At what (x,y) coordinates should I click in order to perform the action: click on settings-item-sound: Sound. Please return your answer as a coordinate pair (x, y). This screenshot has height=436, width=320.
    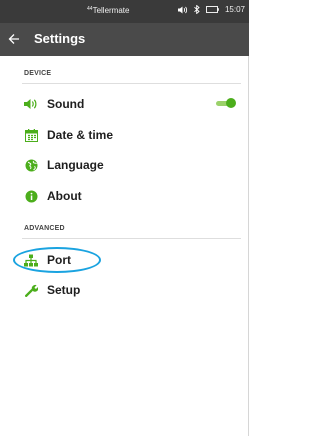
    Looking at the image, I should click on (134, 104).